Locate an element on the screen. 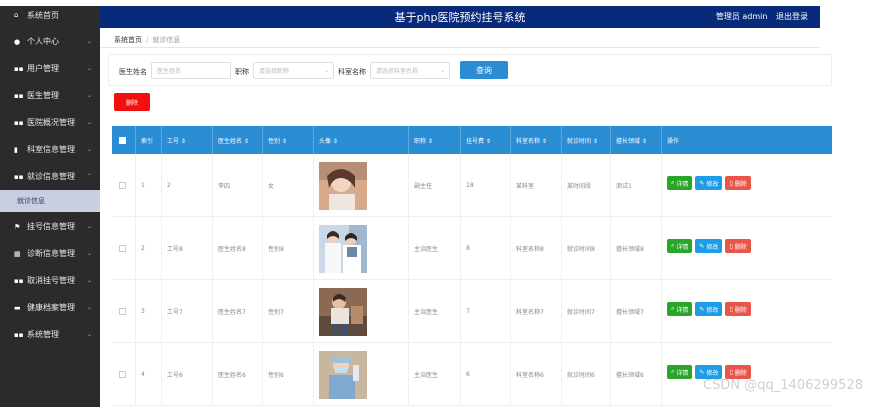 Image resolution: width=877 pixels, height=407 pixels. col-index: 索引 is located at coordinates (149, 140).